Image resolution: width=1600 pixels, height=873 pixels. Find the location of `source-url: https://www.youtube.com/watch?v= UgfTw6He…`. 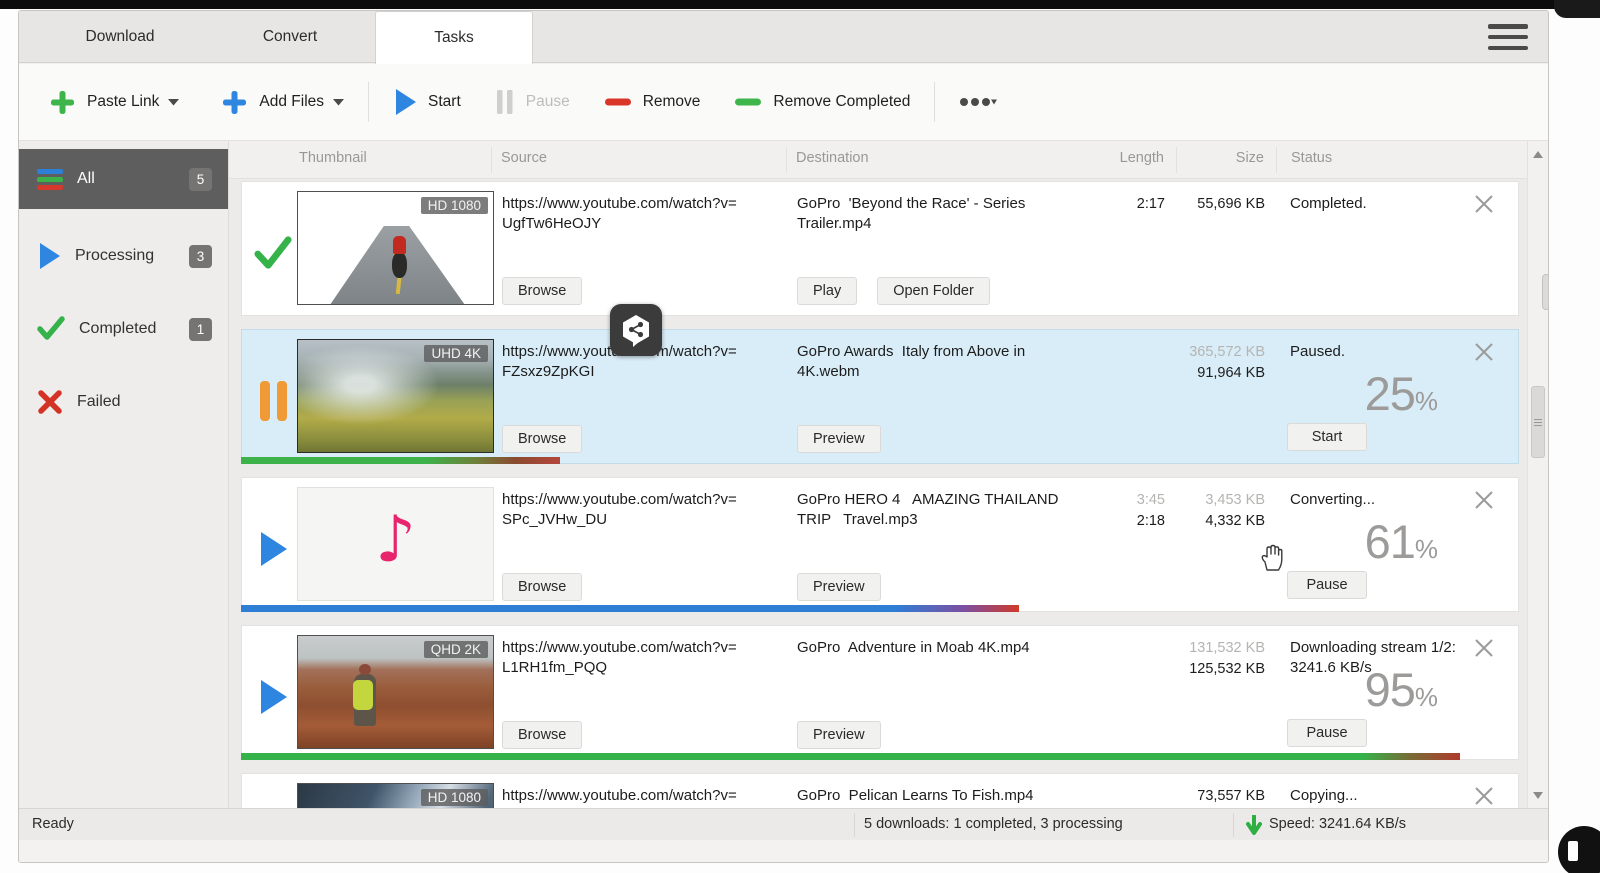

source-url: https://www.youtube.com/watch?v= UgfTw6He… is located at coordinates (619, 213).